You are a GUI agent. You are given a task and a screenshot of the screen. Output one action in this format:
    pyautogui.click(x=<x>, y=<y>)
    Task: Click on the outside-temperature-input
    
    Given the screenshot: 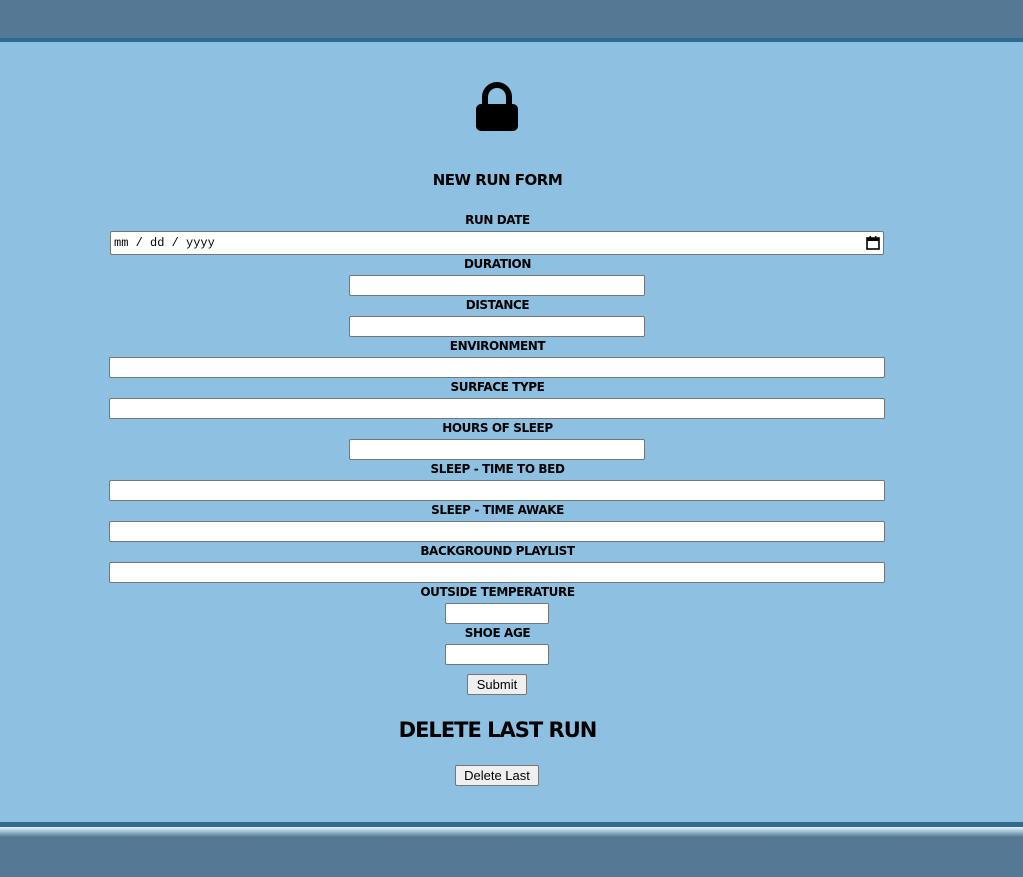 What is the action you would take?
    pyautogui.click(x=497, y=613)
    